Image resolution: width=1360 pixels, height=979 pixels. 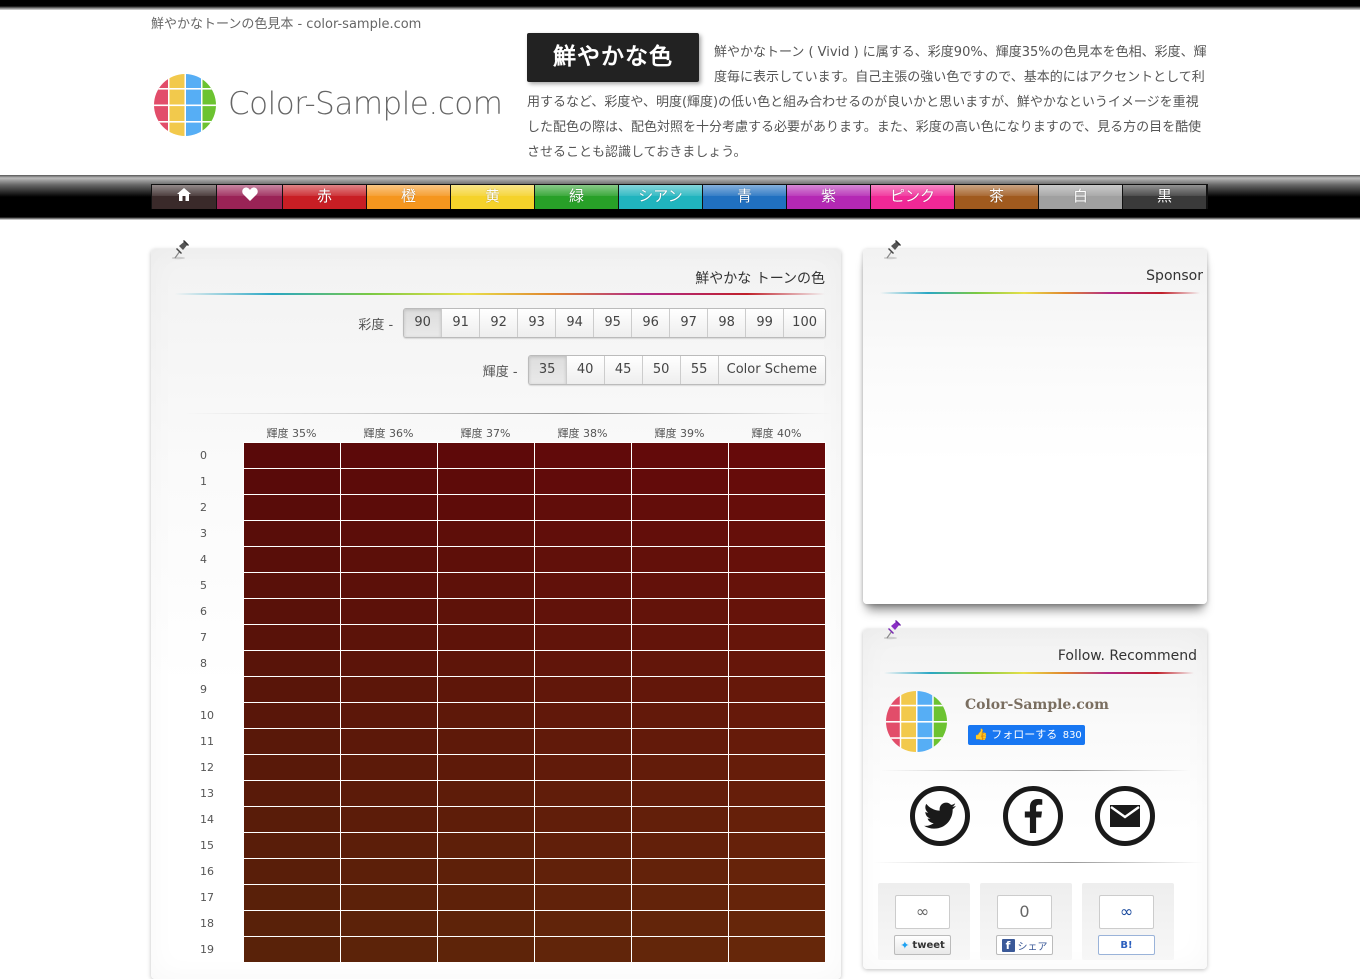 What do you see at coordinates (250, 197) in the screenshot?
I see `nav-heart` at bounding box center [250, 197].